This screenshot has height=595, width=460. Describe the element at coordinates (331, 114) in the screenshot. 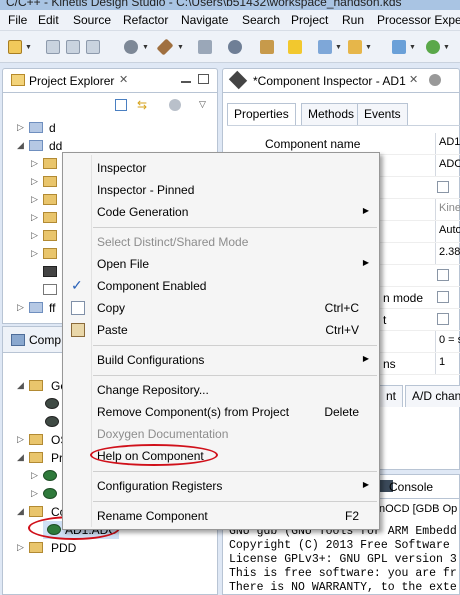

I see `tab-methods: Methods` at that location.